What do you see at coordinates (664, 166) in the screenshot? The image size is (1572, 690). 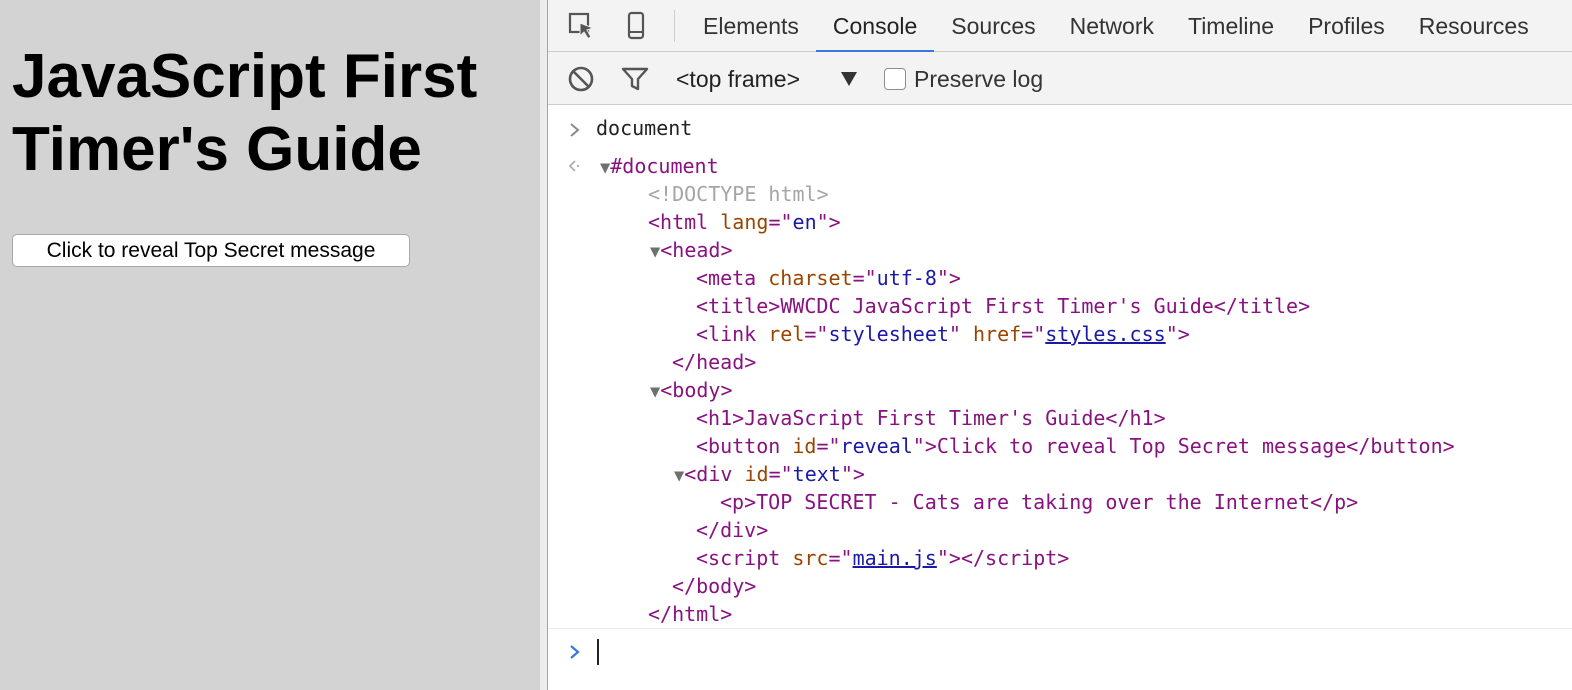 I see `document-node: #document` at bounding box center [664, 166].